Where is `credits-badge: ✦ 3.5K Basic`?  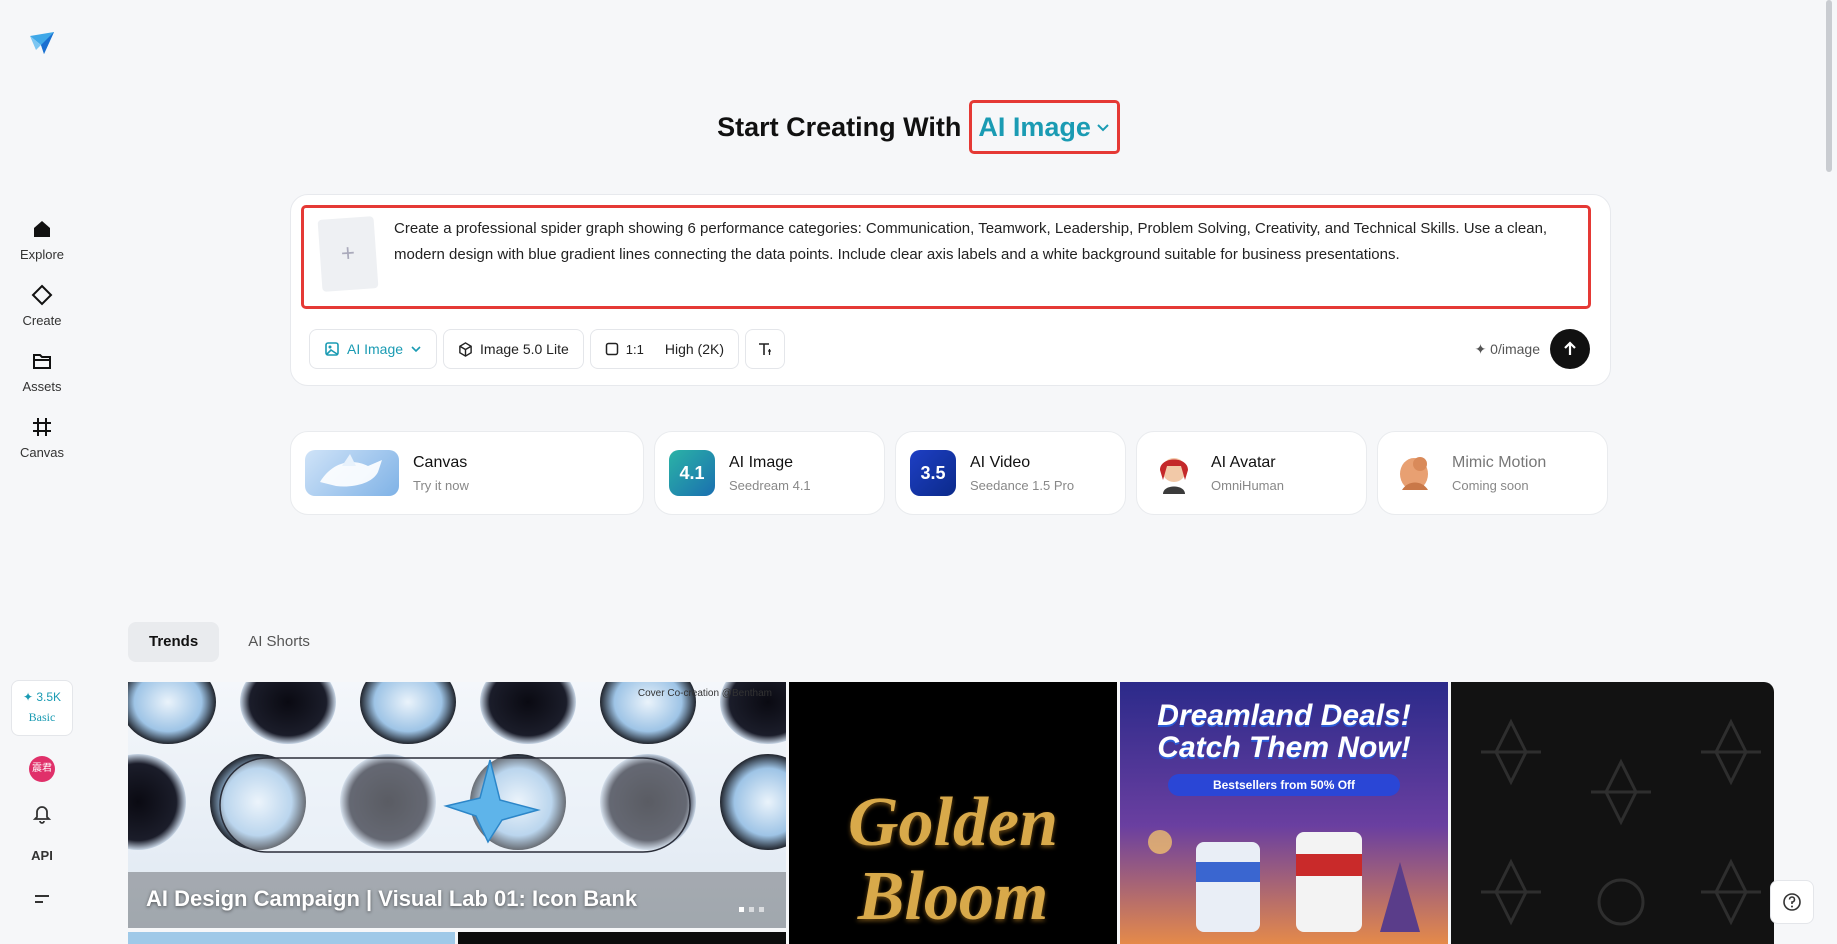 credits-badge: ✦ 3.5K Basic is located at coordinates (42, 708).